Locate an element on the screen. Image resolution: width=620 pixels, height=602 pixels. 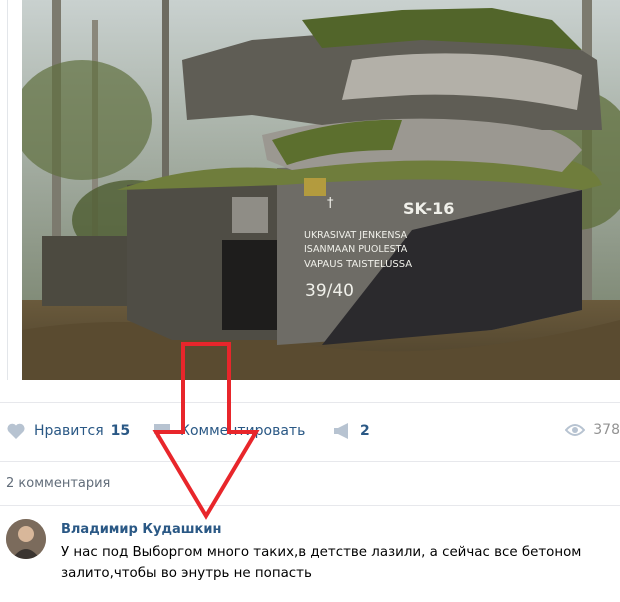
user-photo-icon is located at coordinates (26, 539).